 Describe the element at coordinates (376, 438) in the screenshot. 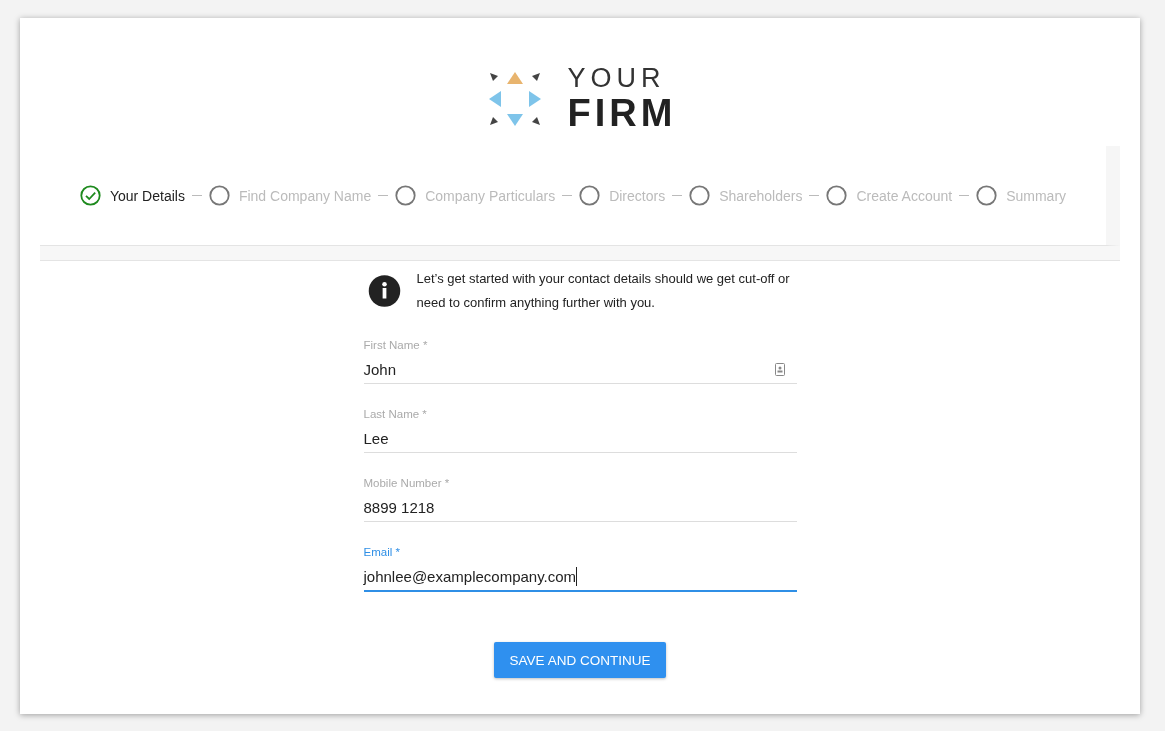

I see `field-value: Lee` at that location.